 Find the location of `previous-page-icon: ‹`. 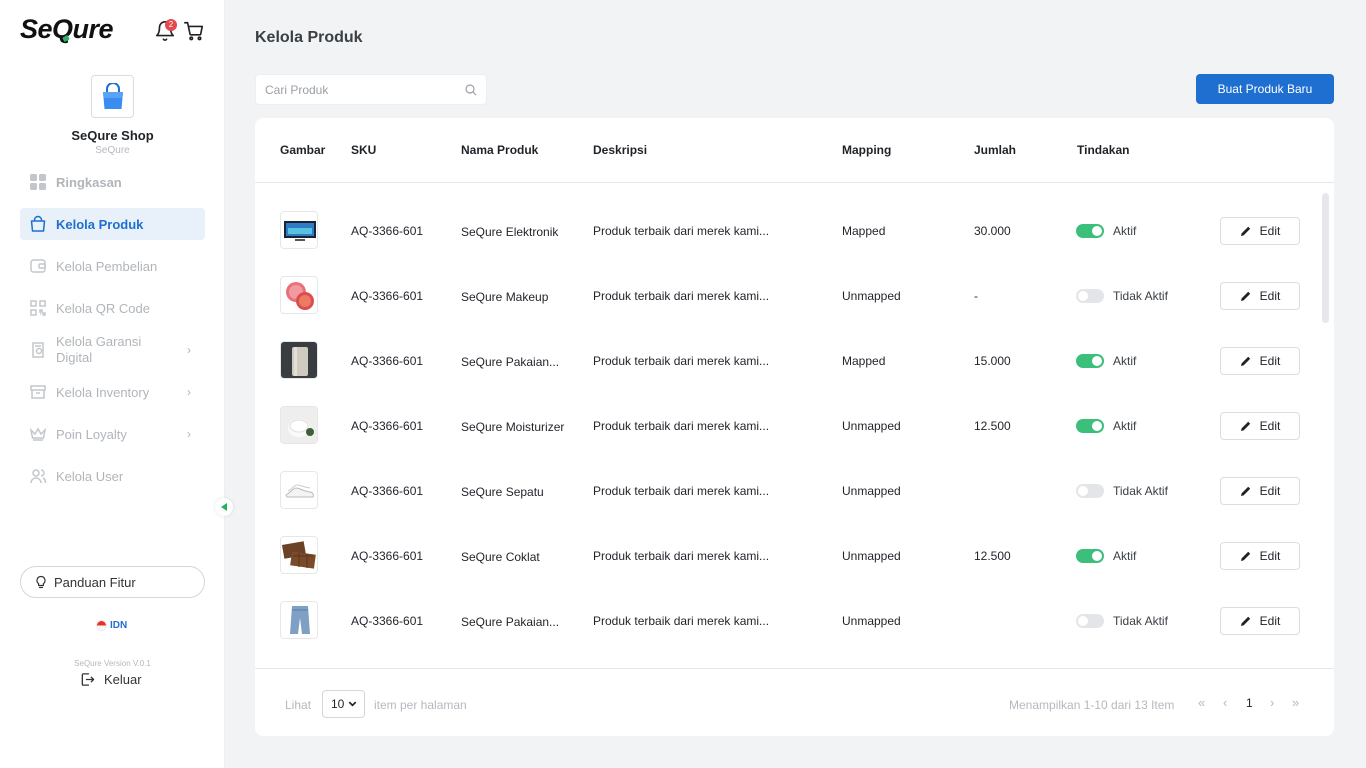

previous-page-icon: ‹ is located at coordinates (1225, 702).